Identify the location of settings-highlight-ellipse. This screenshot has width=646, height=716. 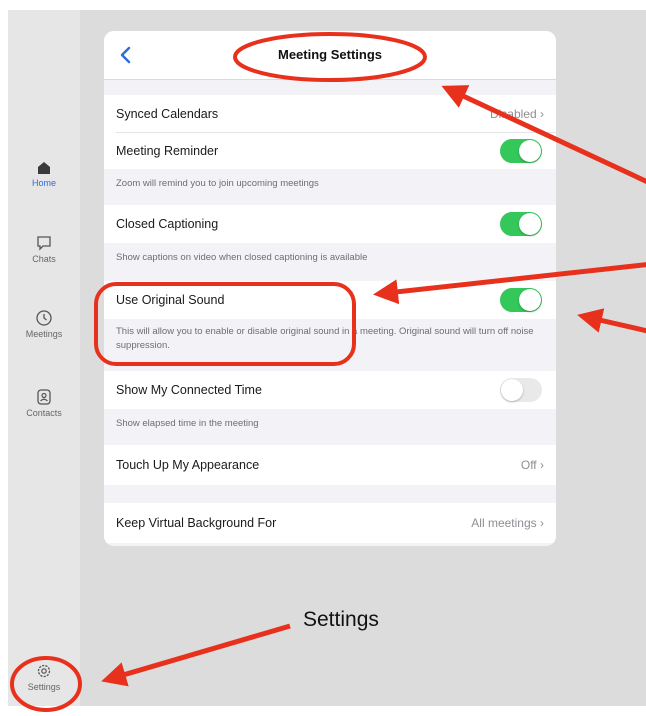
(46, 684).